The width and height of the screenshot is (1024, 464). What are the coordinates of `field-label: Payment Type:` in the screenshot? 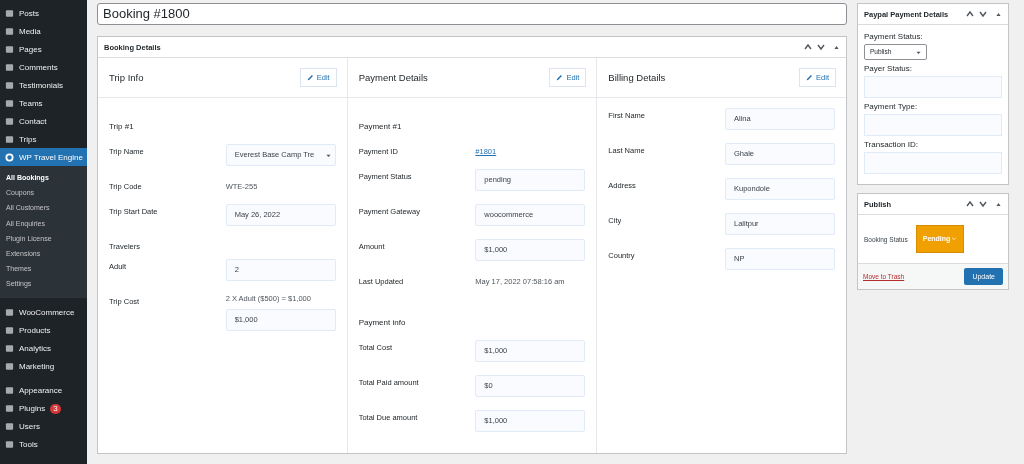 It's located at (891, 106).